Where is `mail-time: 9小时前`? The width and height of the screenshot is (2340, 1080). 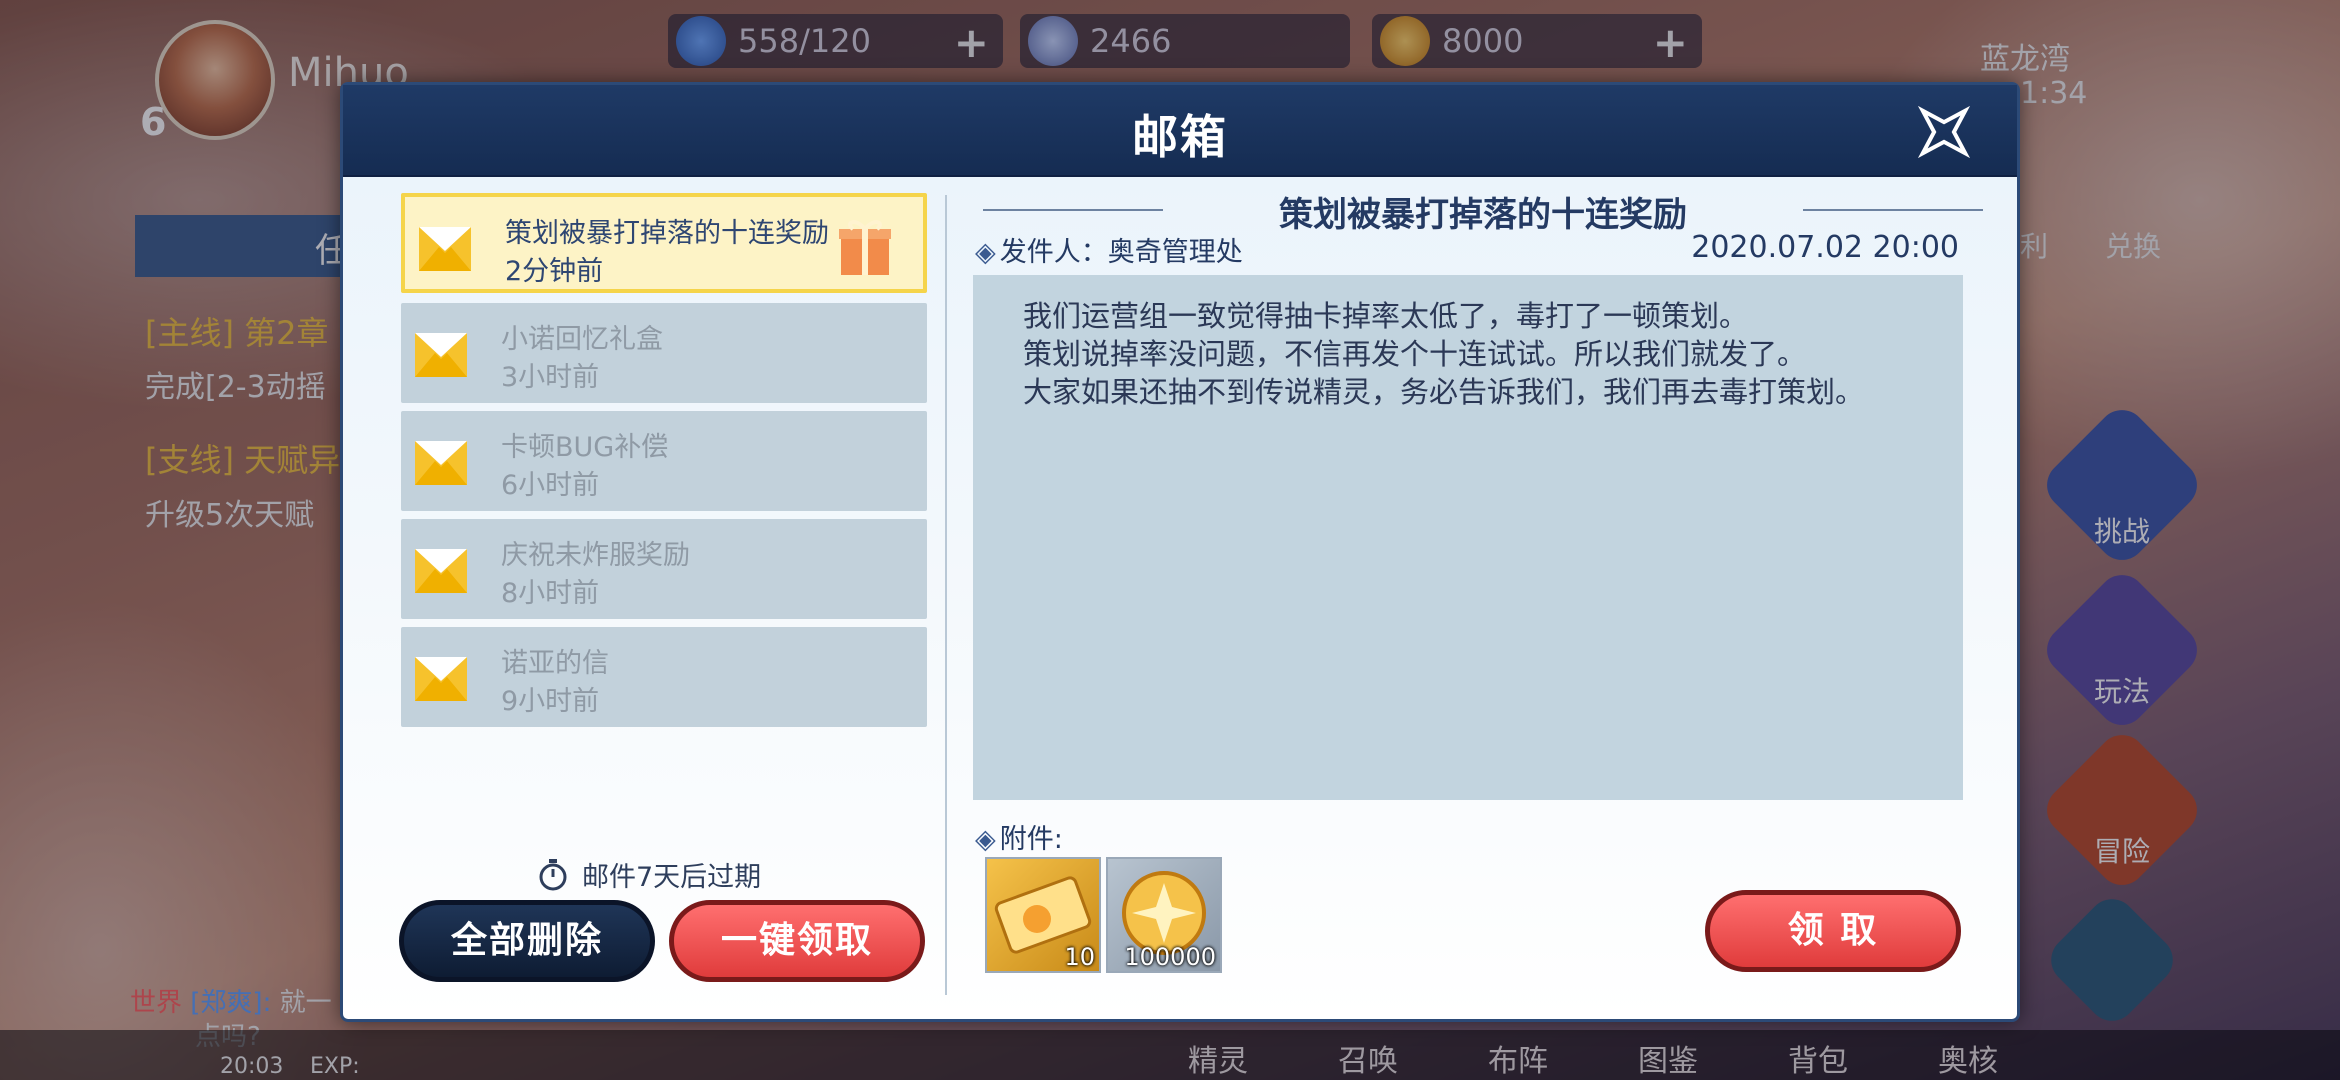
mail-time: 9小时前 is located at coordinates (550, 701).